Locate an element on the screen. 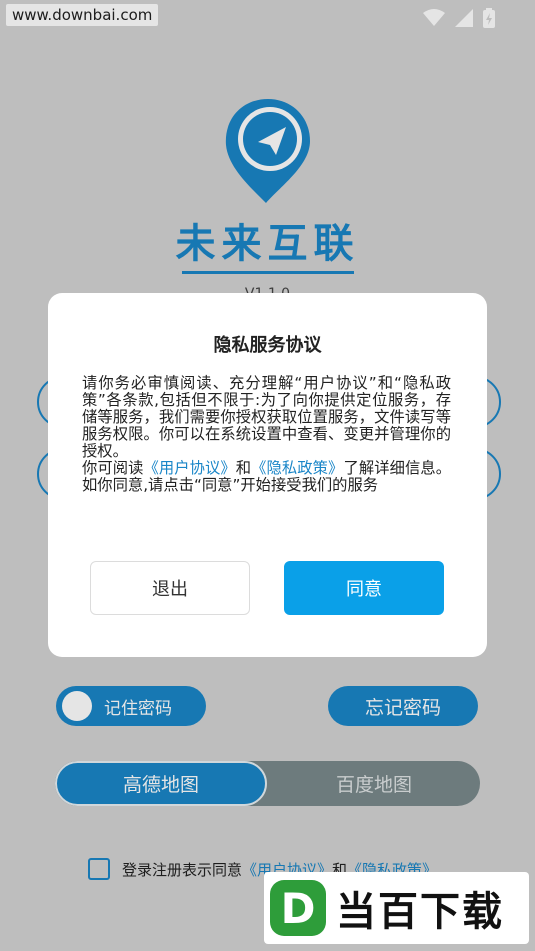  brand-watermark: D 当百下载 is located at coordinates (396, 908).